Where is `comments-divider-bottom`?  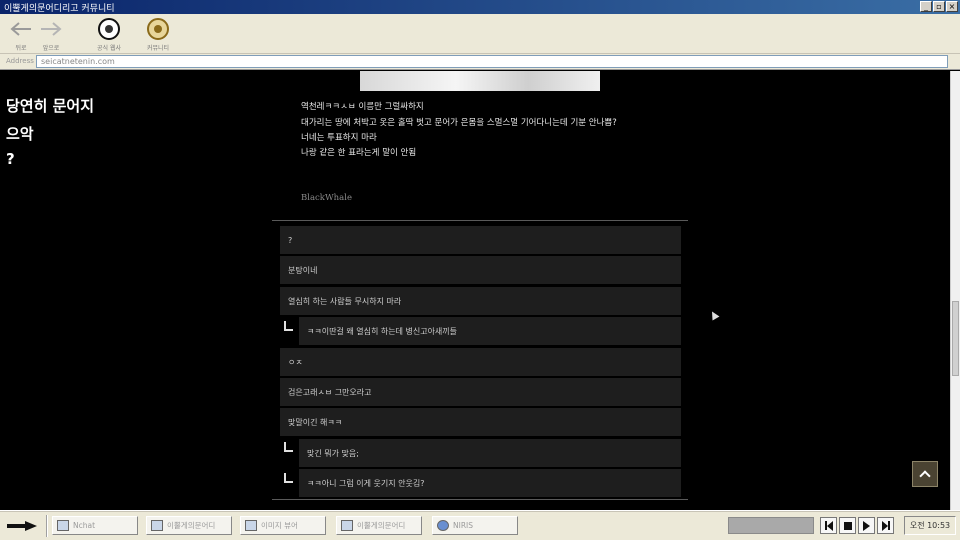
comments-divider-bottom is located at coordinates (480, 499).